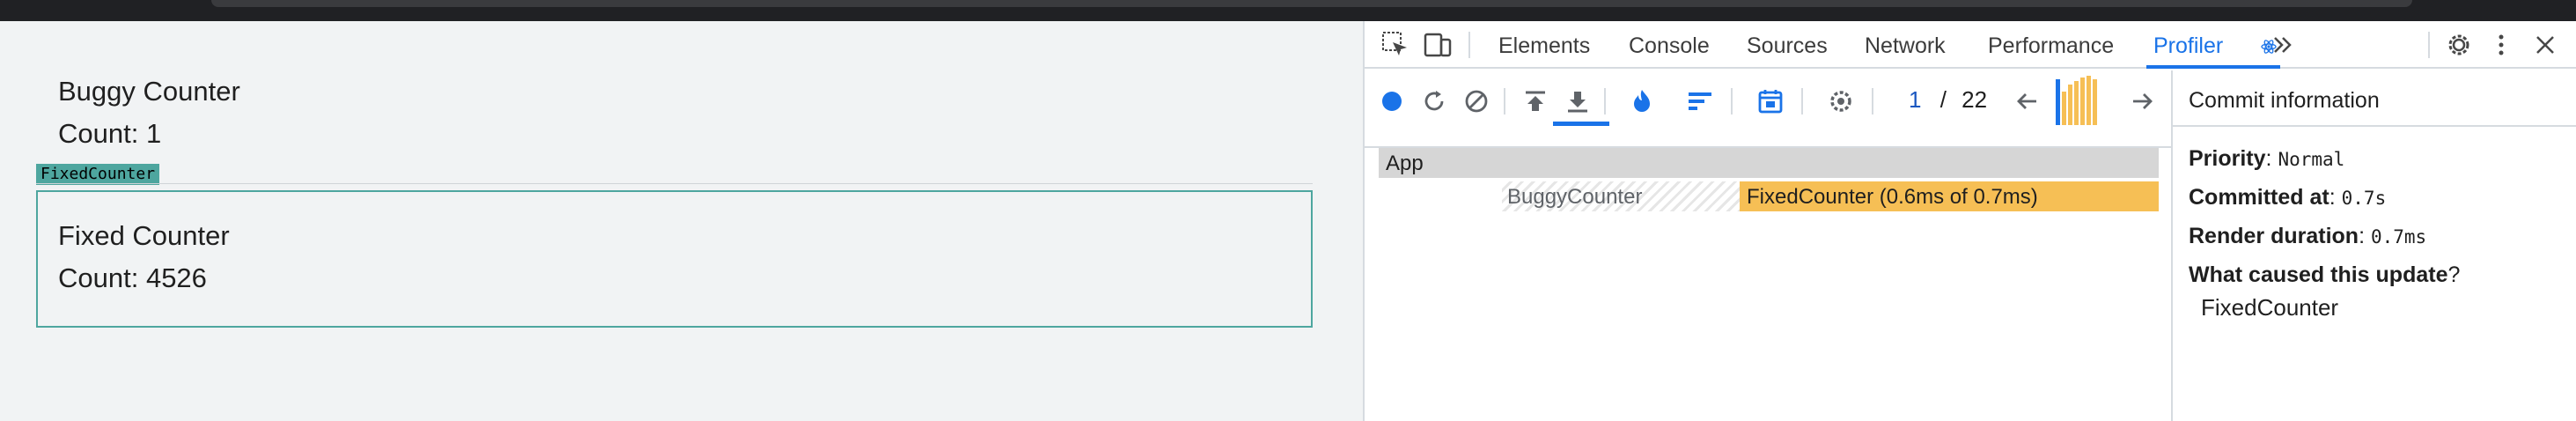  What do you see at coordinates (2028, 101) in the screenshot?
I see `prev-commit-icon` at bounding box center [2028, 101].